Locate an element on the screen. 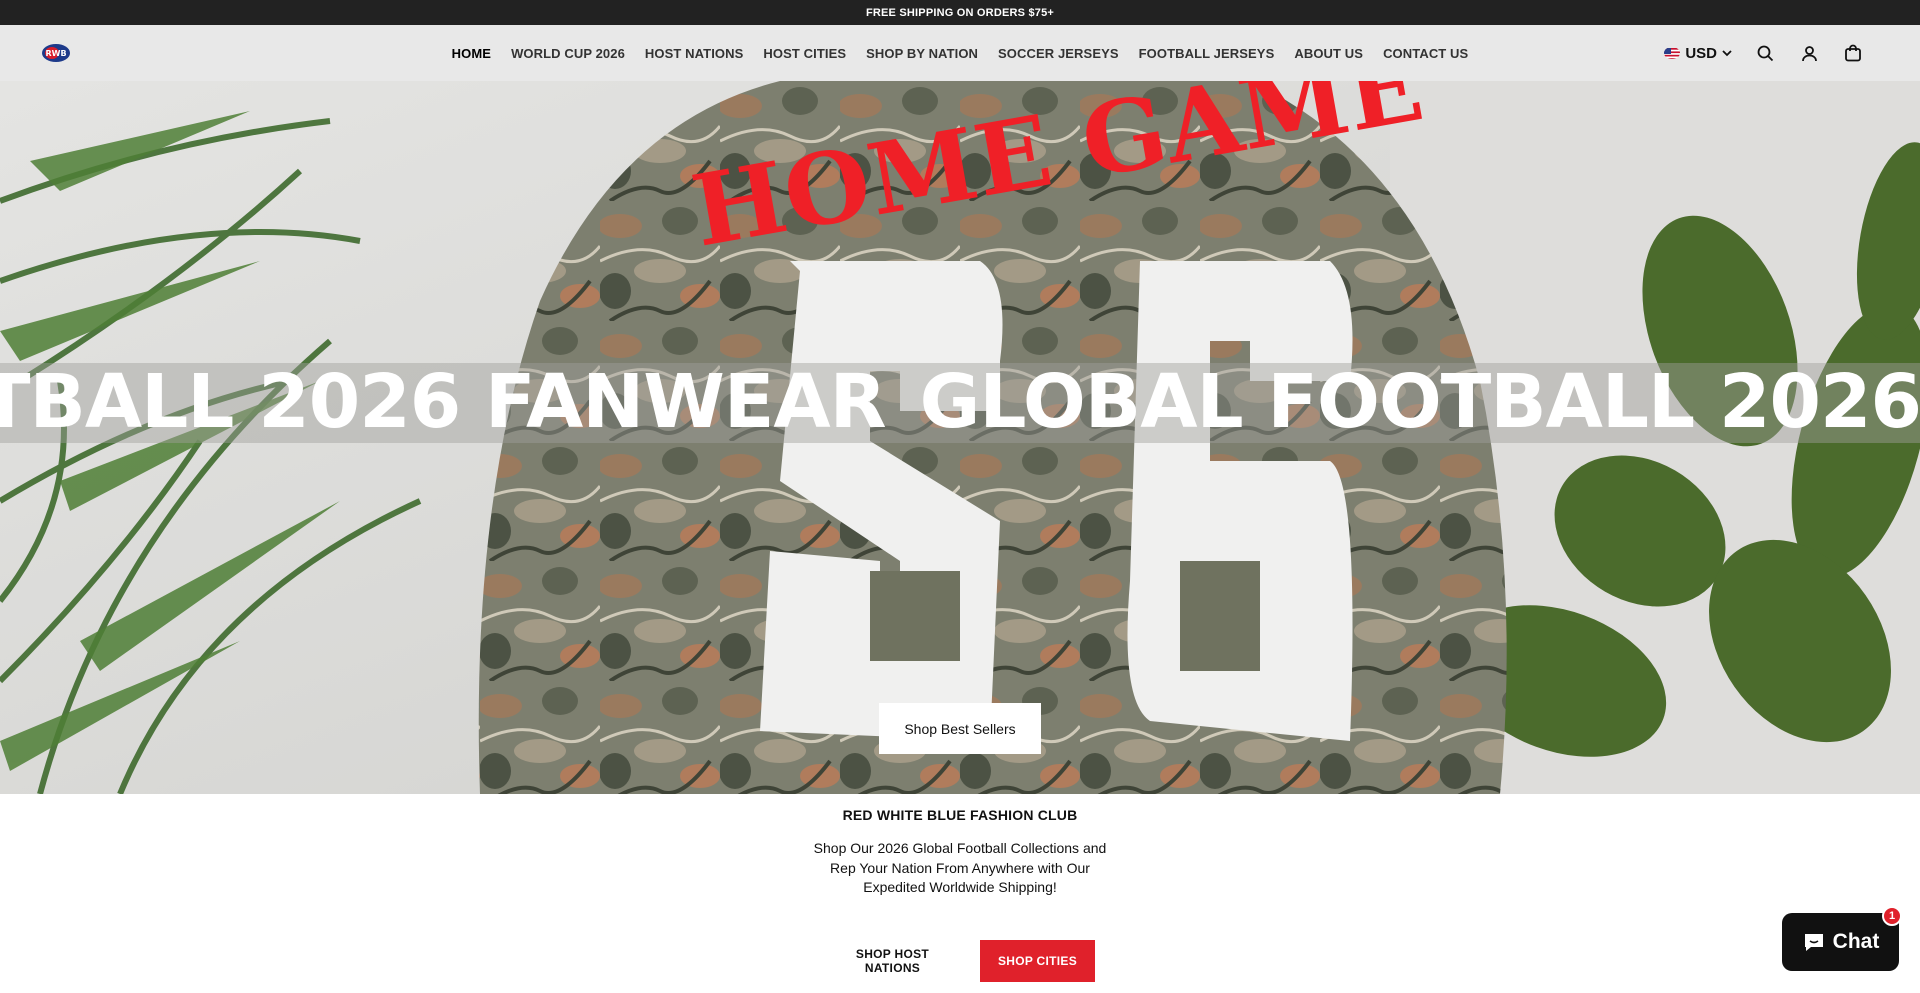 Image resolution: width=1920 pixels, height=993 pixels. shop-host-nations-button: SHOP HOST NATIONS is located at coordinates (892, 961).